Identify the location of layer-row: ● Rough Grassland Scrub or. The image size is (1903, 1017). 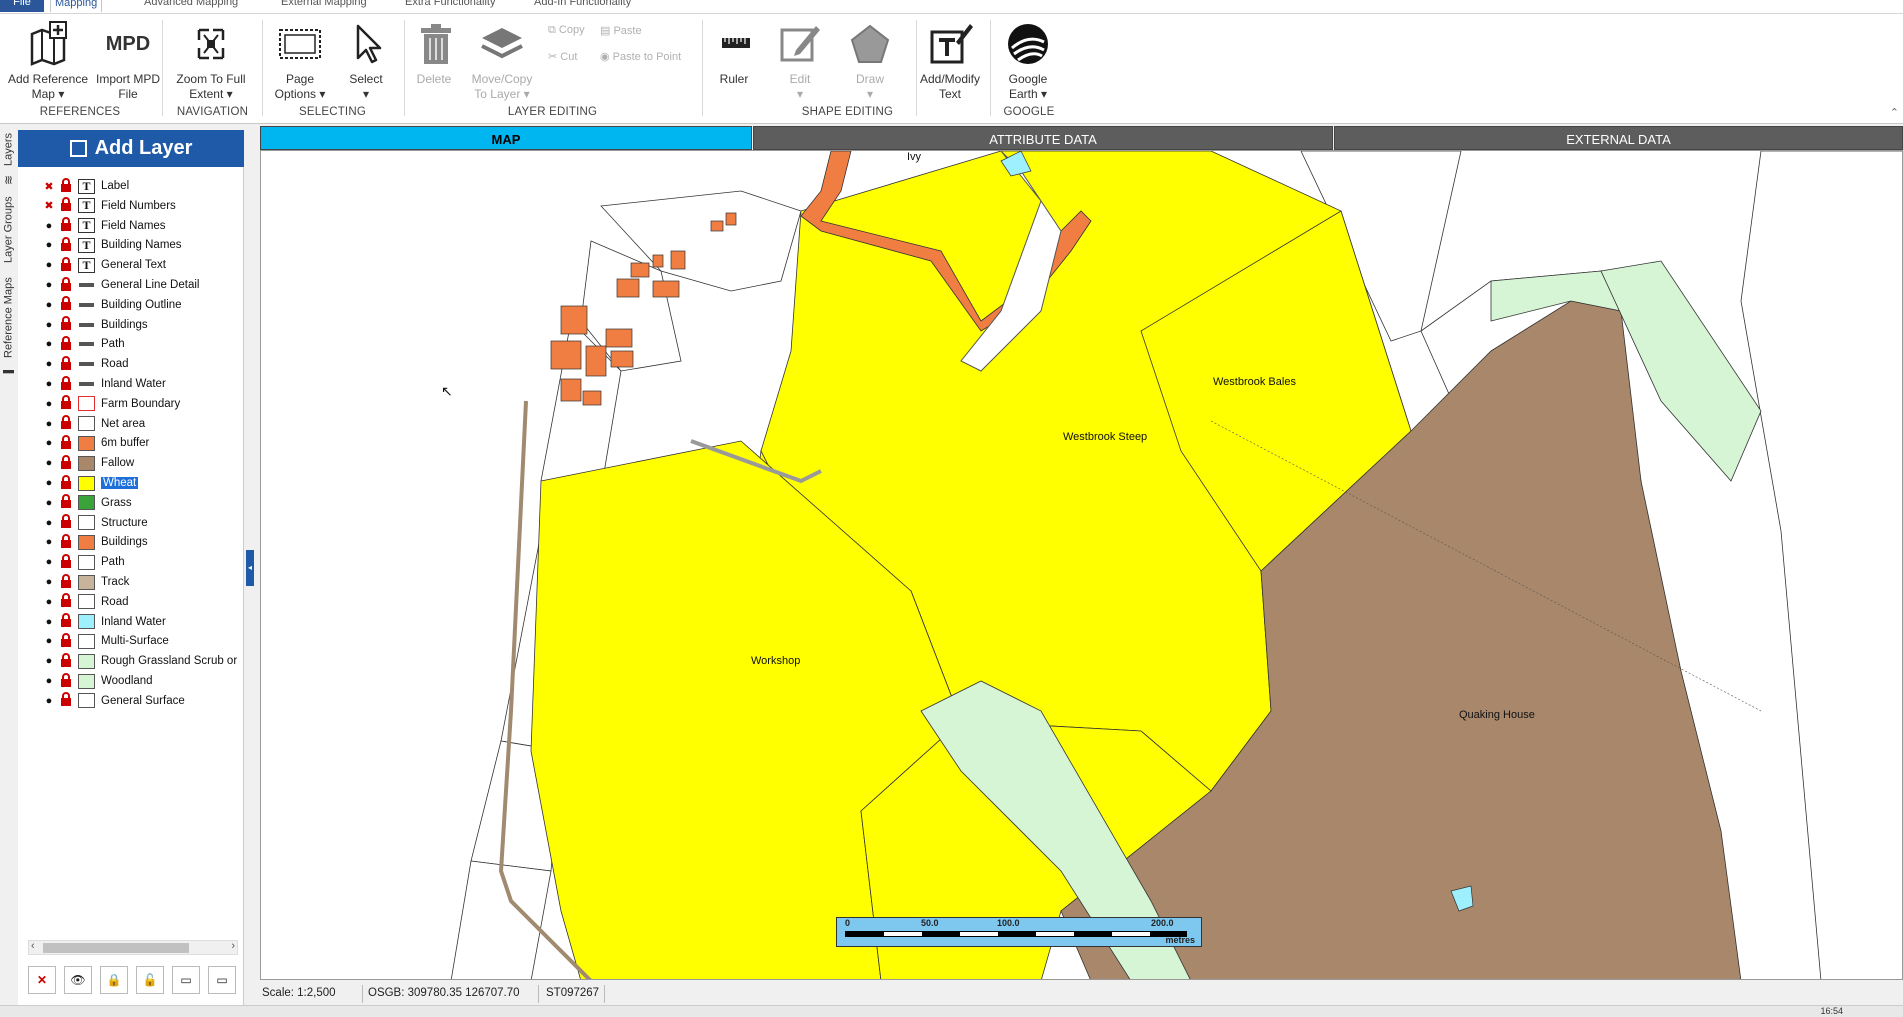
(136, 661).